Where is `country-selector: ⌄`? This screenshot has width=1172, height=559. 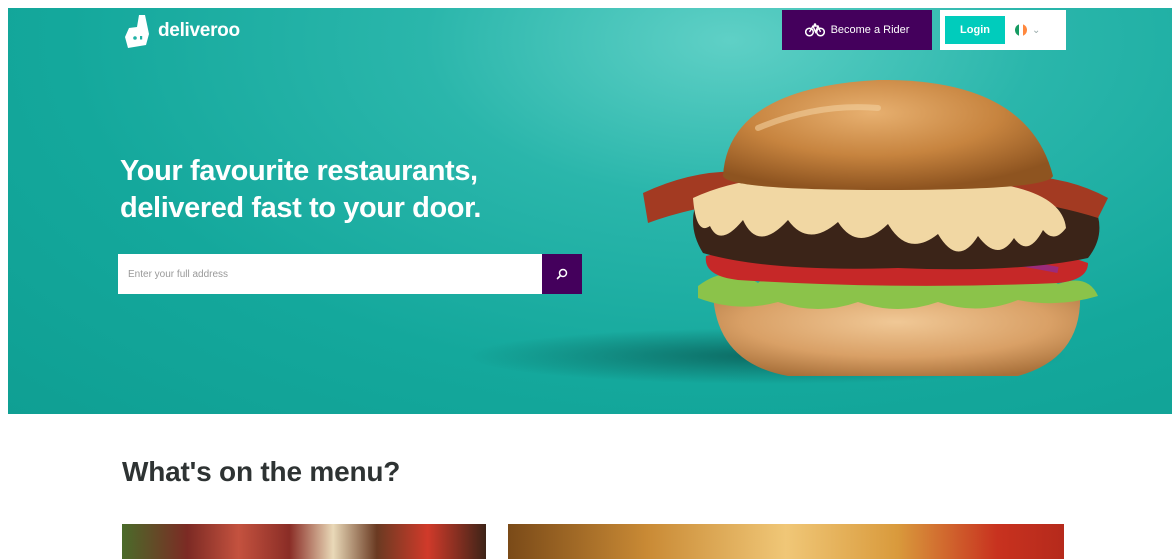 country-selector: ⌄ is located at coordinates (1027, 30).